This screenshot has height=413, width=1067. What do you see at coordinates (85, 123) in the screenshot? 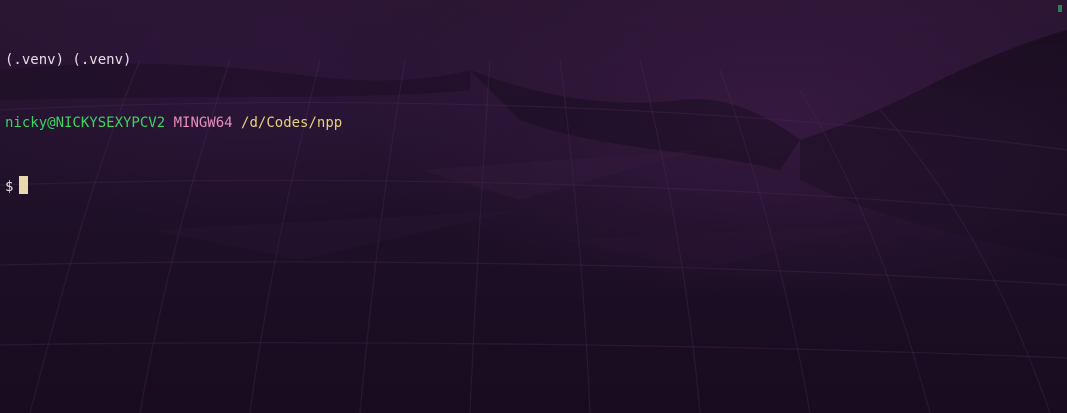
I see `user-host: nicky@NICKYSEXYPCV2` at bounding box center [85, 123].